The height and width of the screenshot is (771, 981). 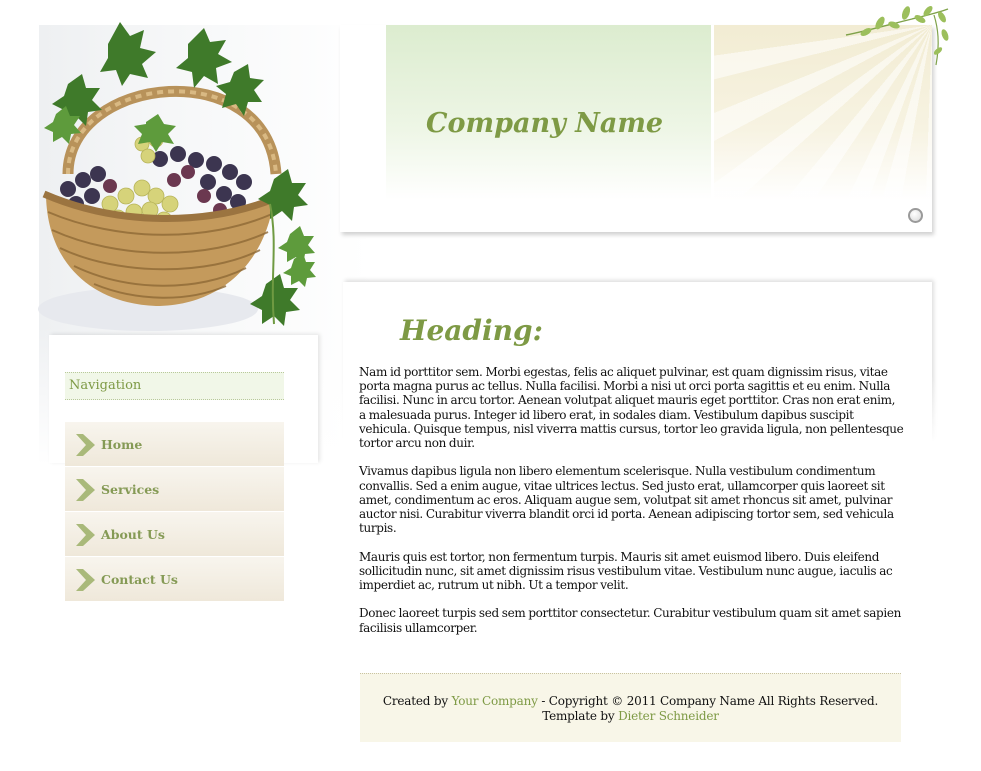 I want to click on footer-company-link: Your Company, so click(x=495, y=701).